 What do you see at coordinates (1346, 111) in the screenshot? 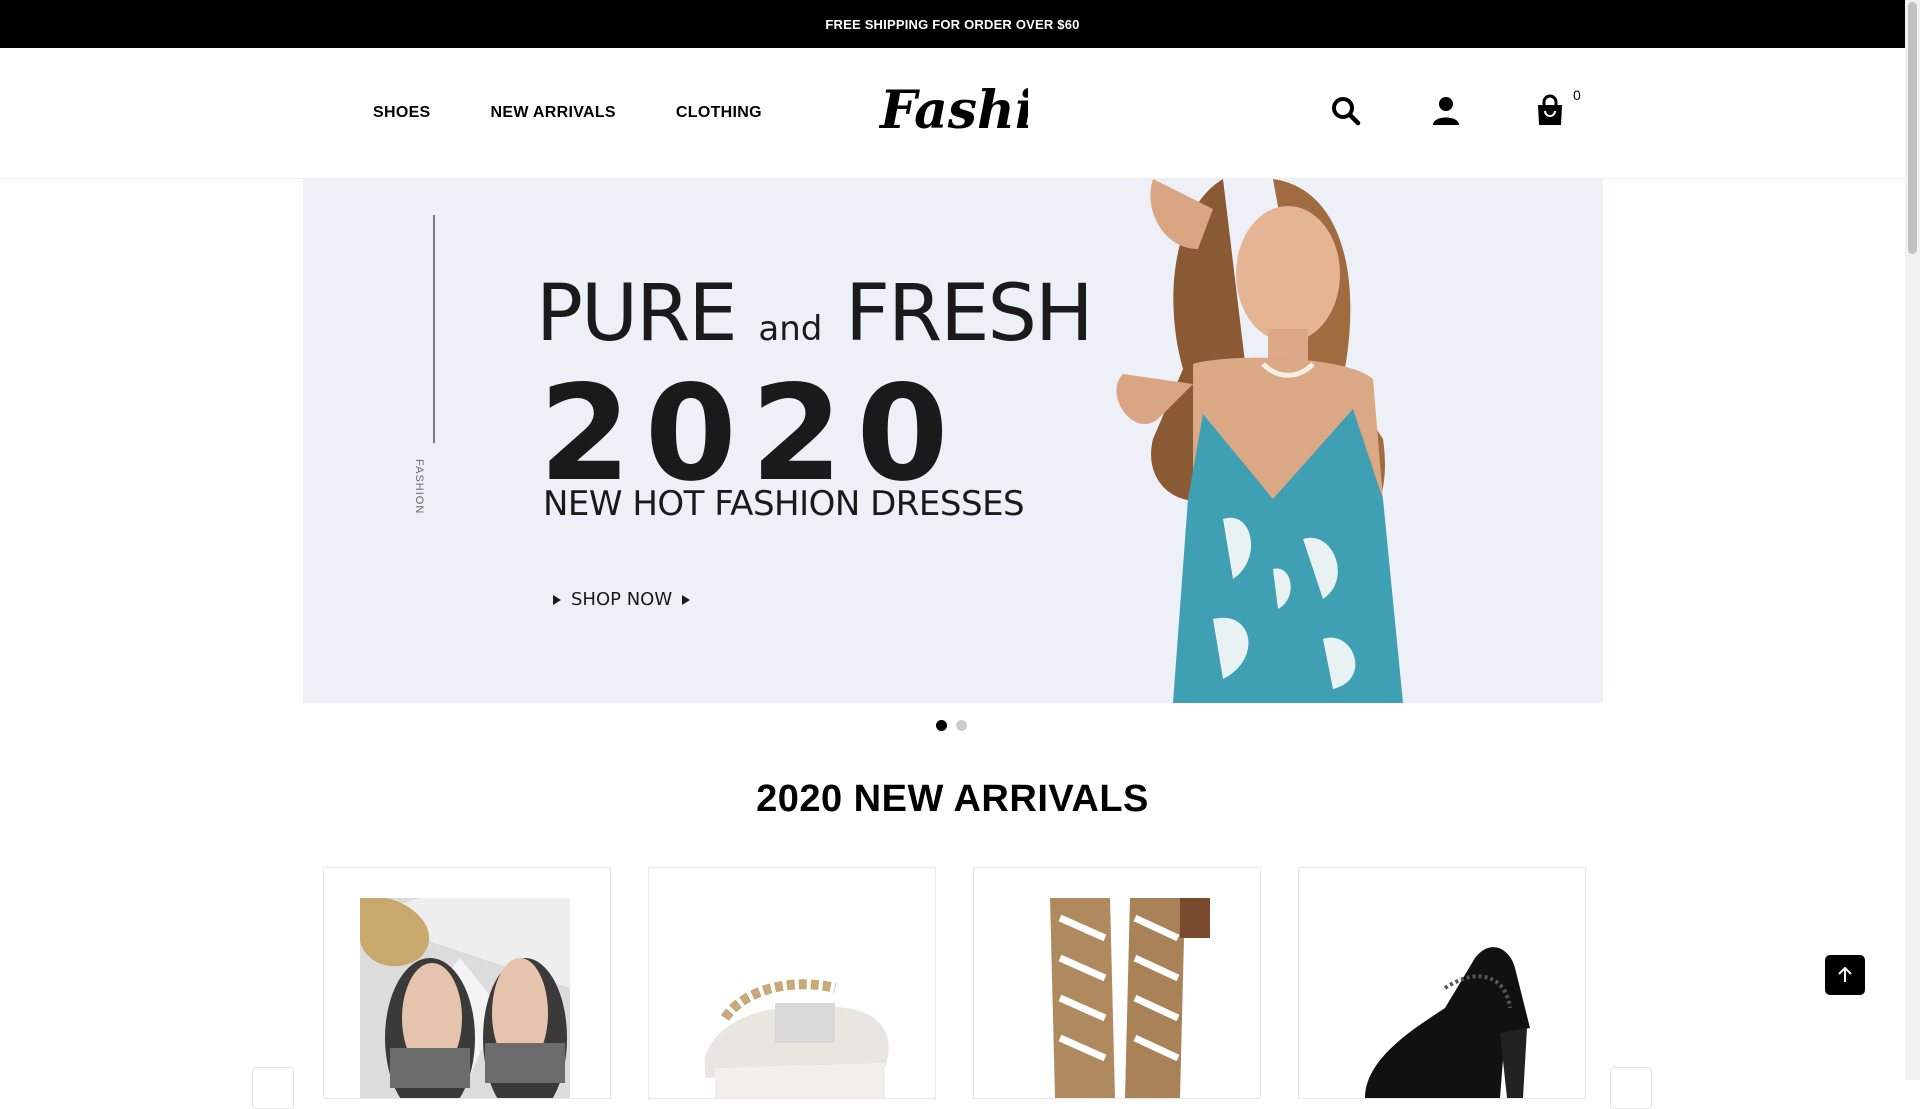
I see `search-icon` at bounding box center [1346, 111].